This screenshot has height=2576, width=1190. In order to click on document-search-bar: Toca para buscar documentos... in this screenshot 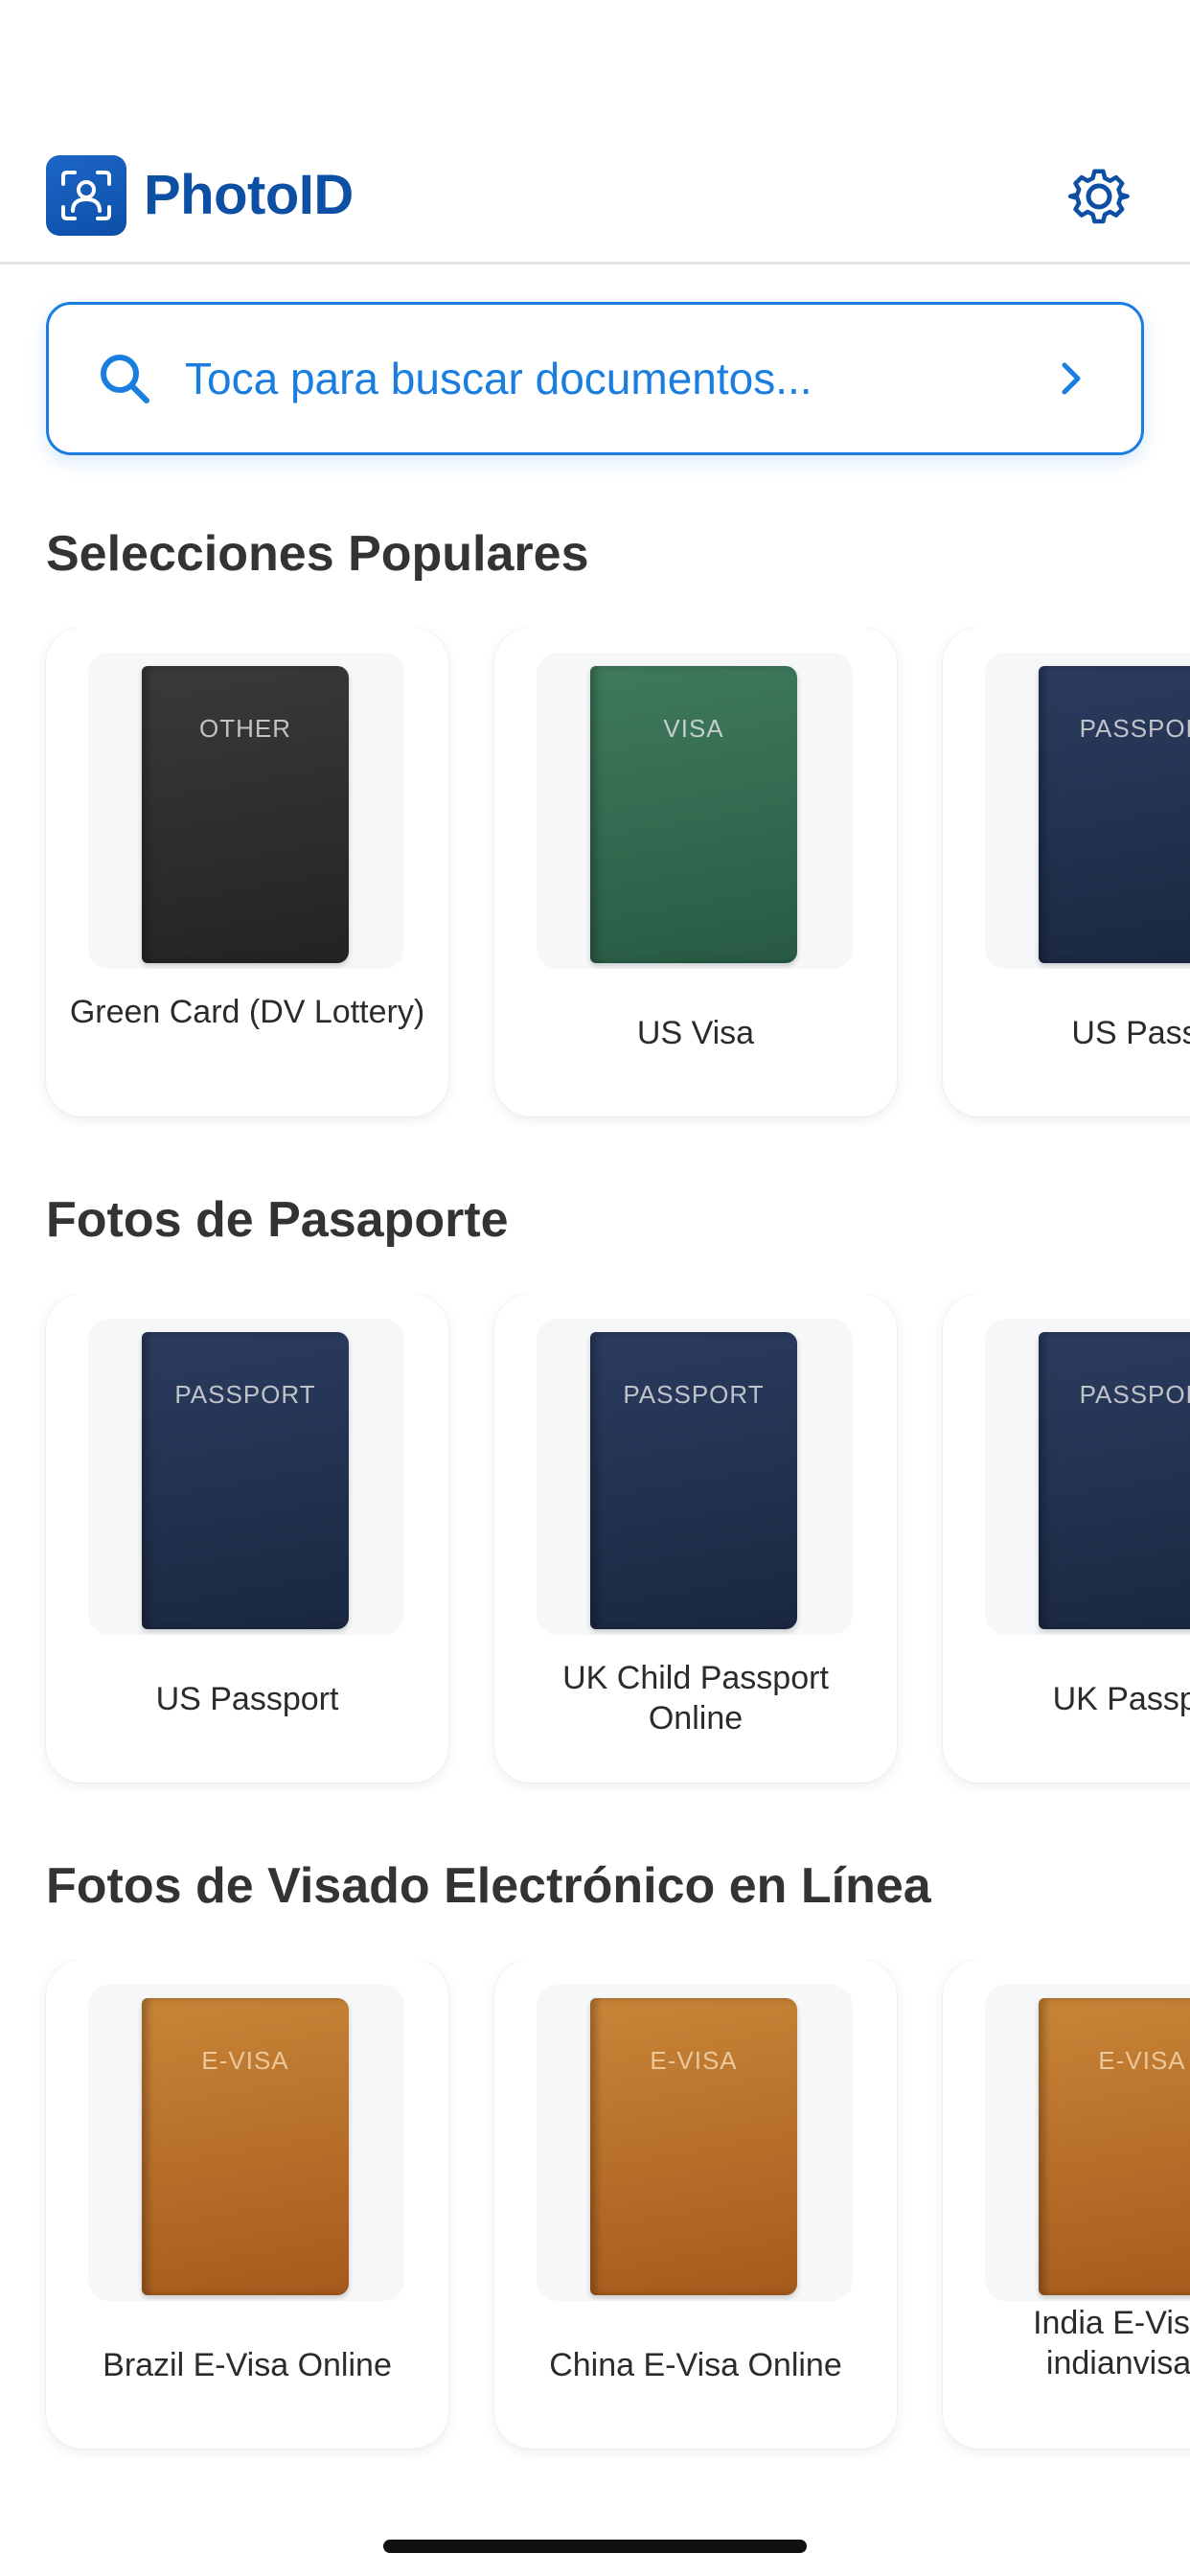, I will do `click(595, 378)`.